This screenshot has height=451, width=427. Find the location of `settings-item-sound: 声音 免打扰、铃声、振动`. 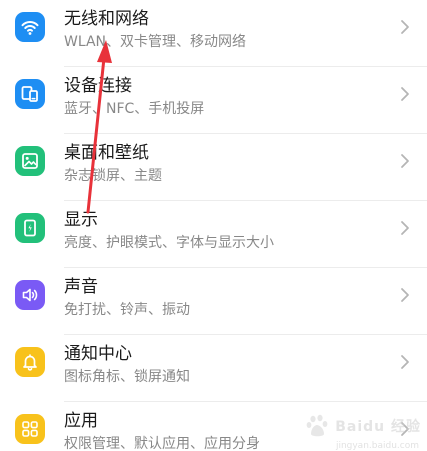

settings-item-sound: 声音 免打扰、铃声、振动 is located at coordinates (213, 301).